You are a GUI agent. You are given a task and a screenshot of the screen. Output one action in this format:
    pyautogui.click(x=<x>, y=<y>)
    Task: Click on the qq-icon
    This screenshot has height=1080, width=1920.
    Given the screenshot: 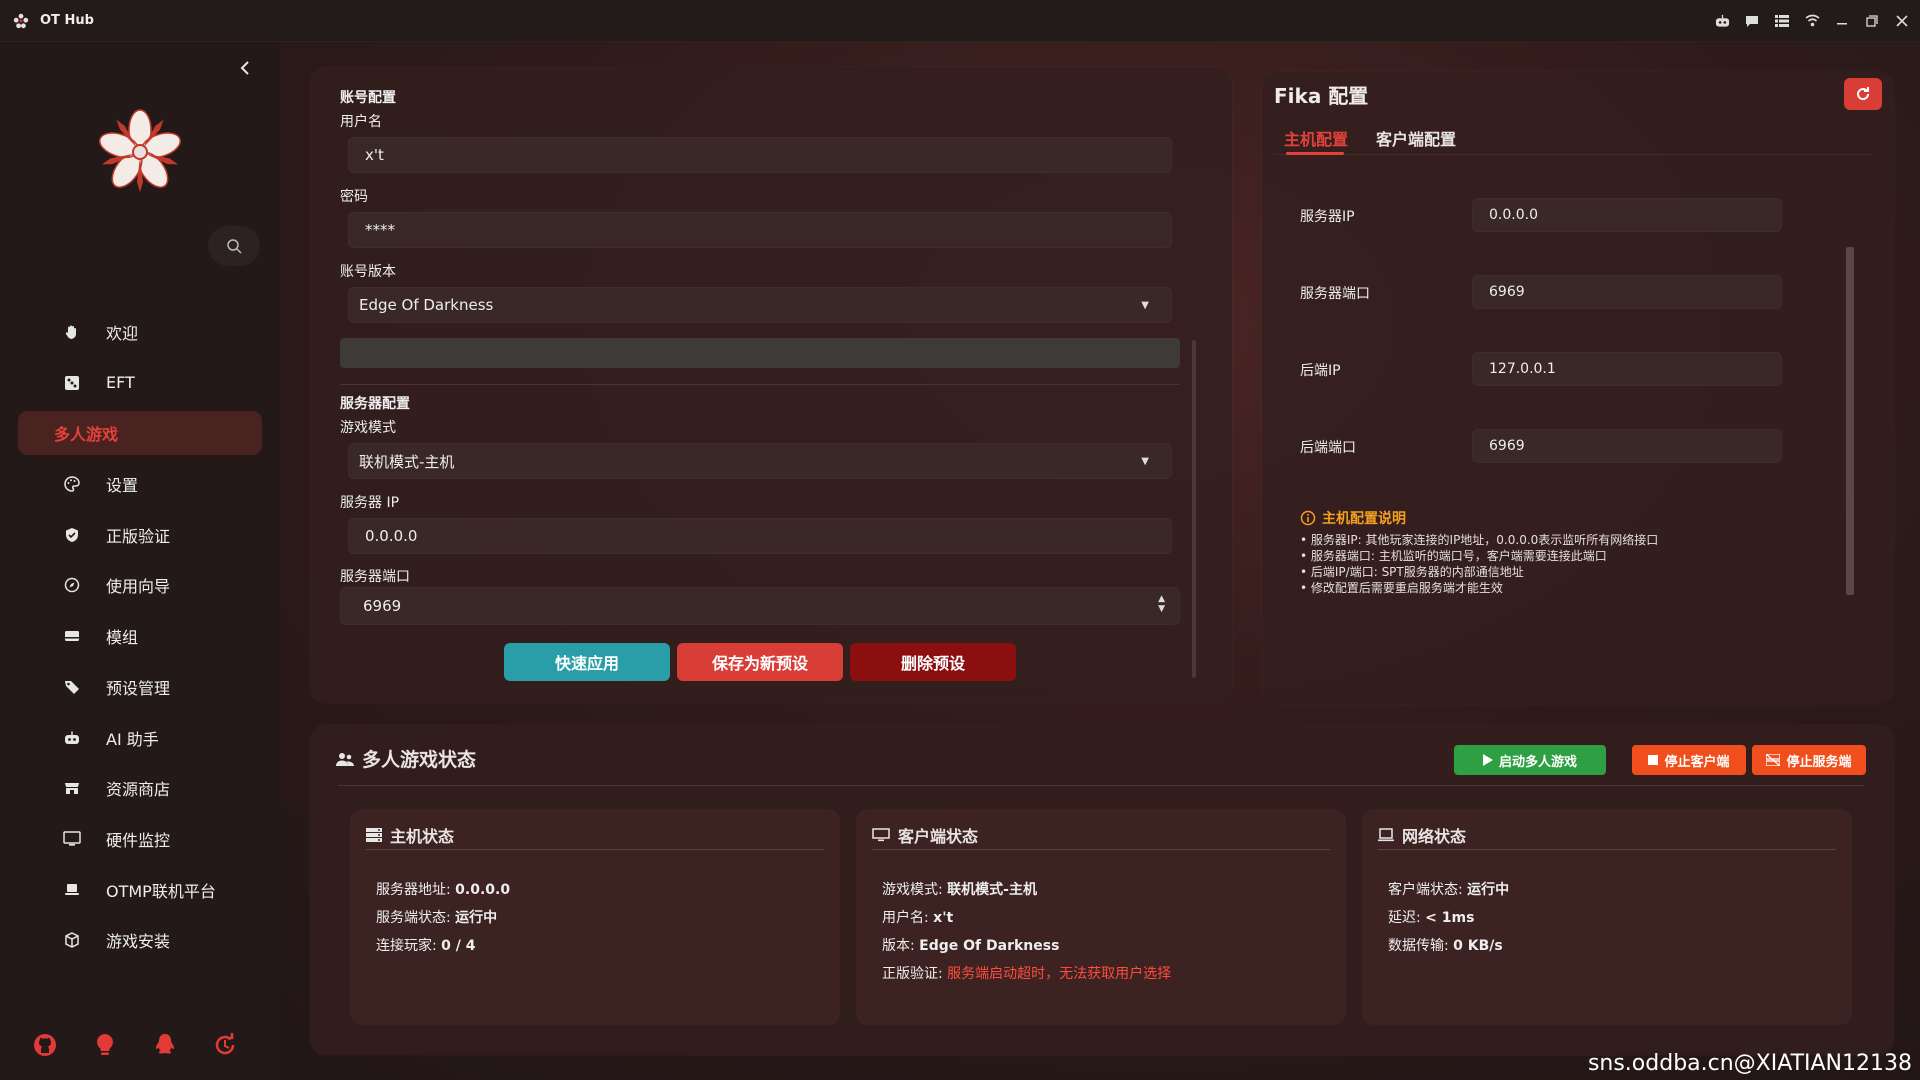 What is the action you would take?
    pyautogui.click(x=165, y=1045)
    